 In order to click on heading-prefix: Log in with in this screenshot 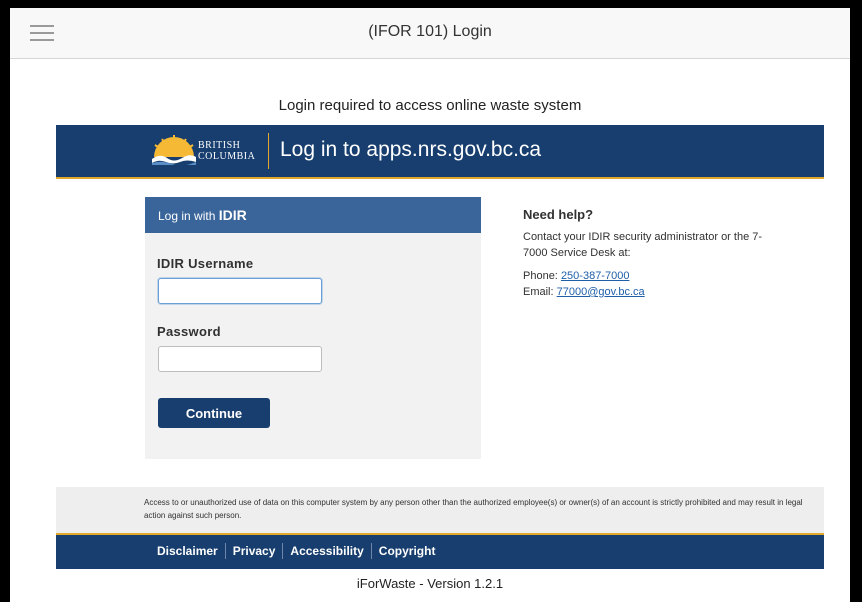, I will do `click(187, 216)`.